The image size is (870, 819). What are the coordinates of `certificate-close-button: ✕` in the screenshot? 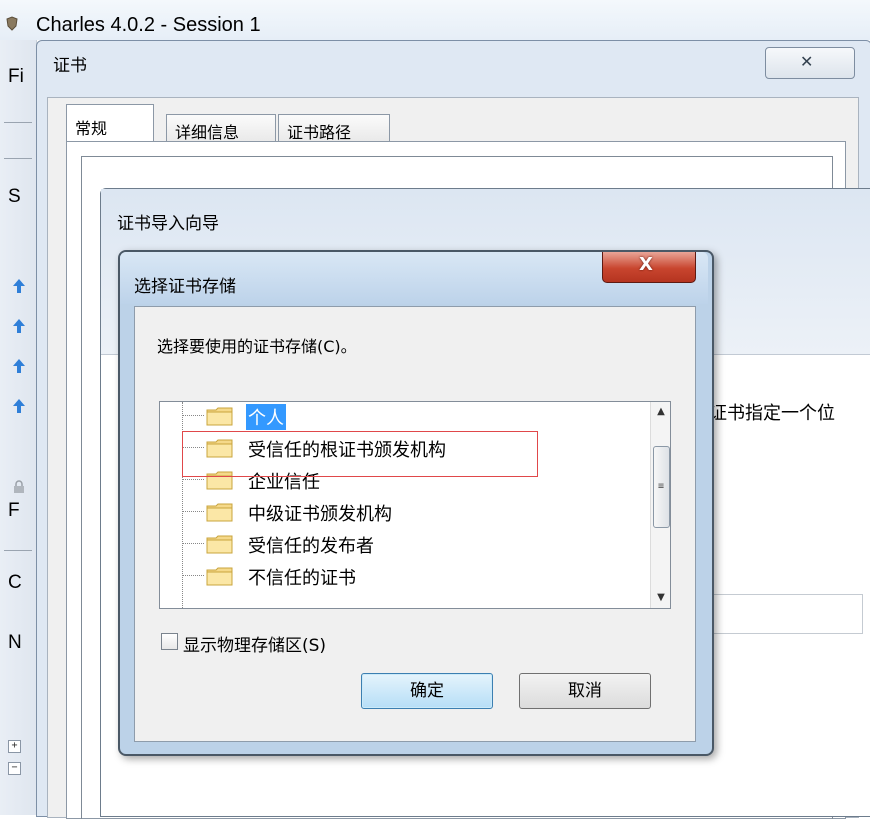 It's located at (810, 63).